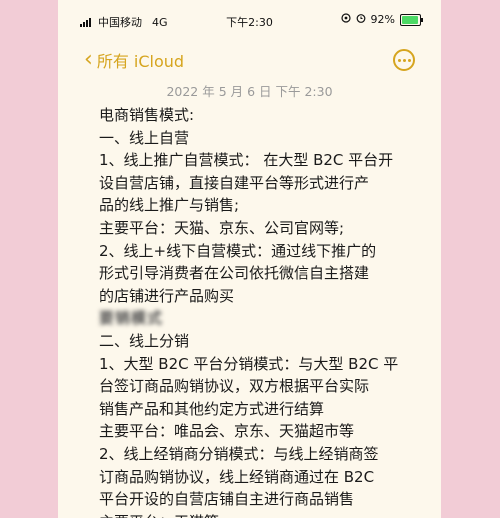 The height and width of the screenshot is (518, 500). I want to click on note-line: 的店铺进行产品购买, so click(167, 295).